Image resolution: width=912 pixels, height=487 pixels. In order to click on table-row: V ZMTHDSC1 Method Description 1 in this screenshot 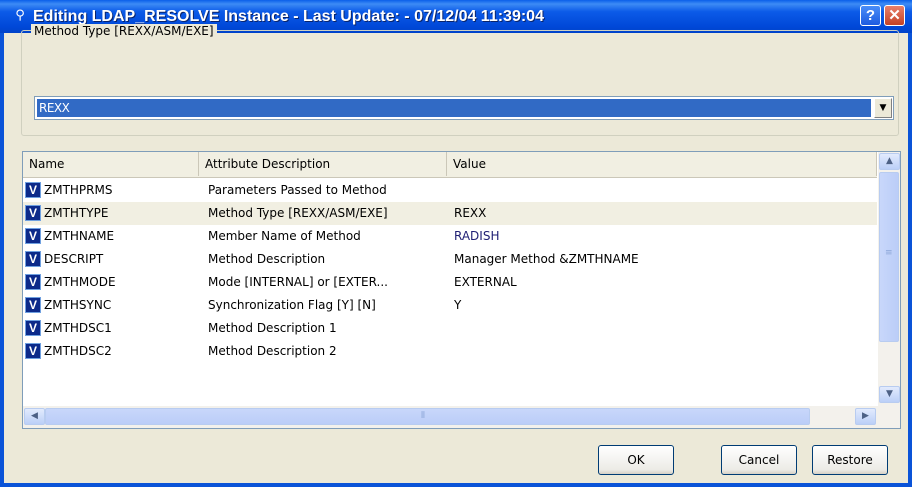, I will do `click(450, 328)`.